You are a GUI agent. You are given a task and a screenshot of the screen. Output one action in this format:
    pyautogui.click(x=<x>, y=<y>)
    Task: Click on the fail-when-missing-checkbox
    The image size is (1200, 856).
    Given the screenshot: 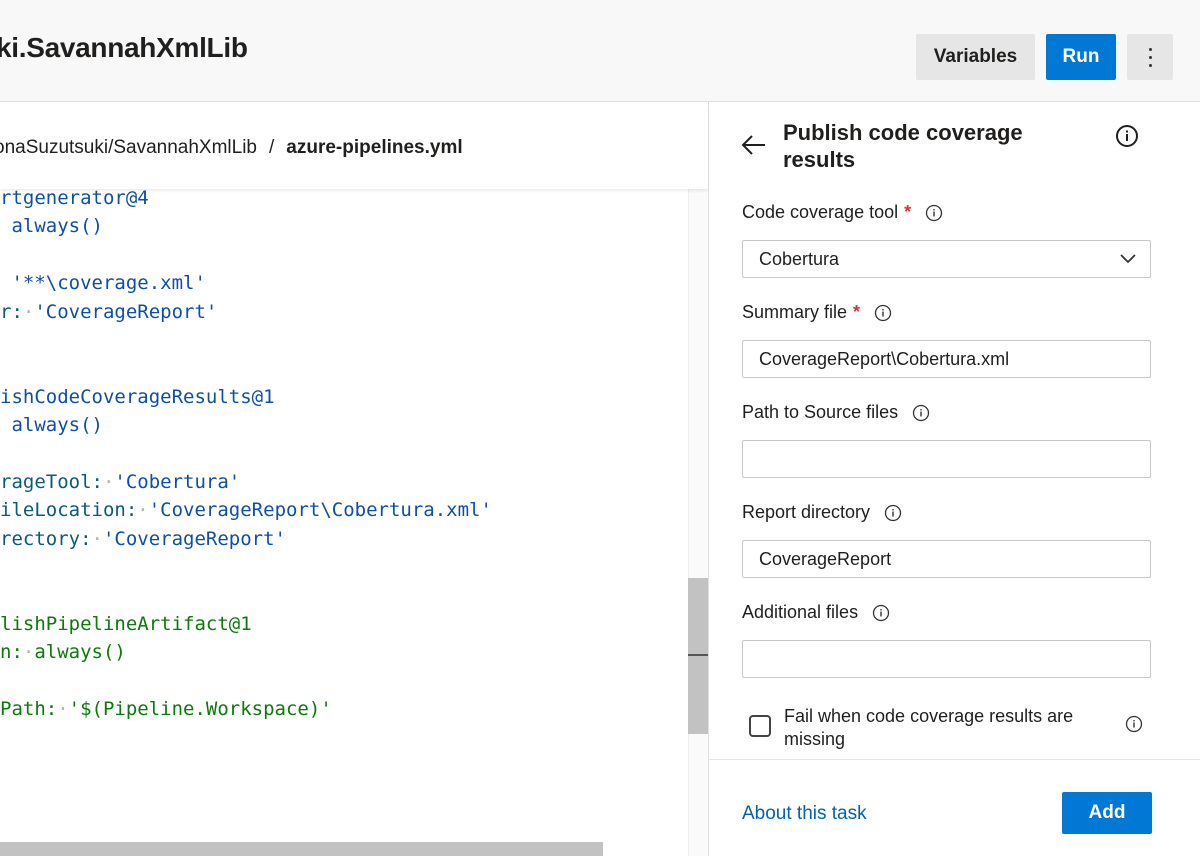 What is the action you would take?
    pyautogui.click(x=760, y=726)
    